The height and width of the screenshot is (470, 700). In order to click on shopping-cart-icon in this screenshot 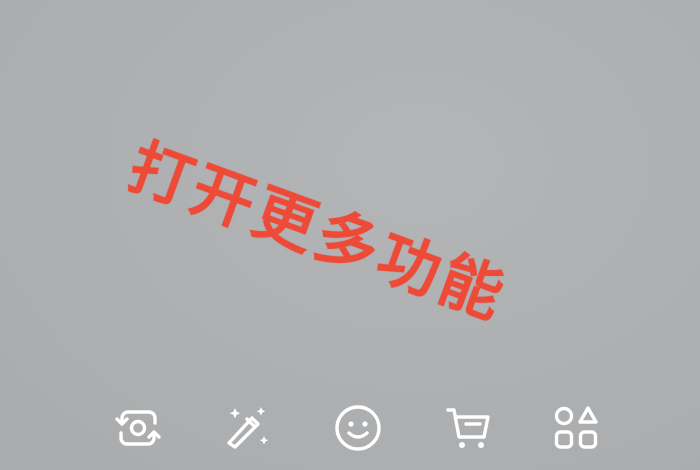, I will do `click(468, 428)`.